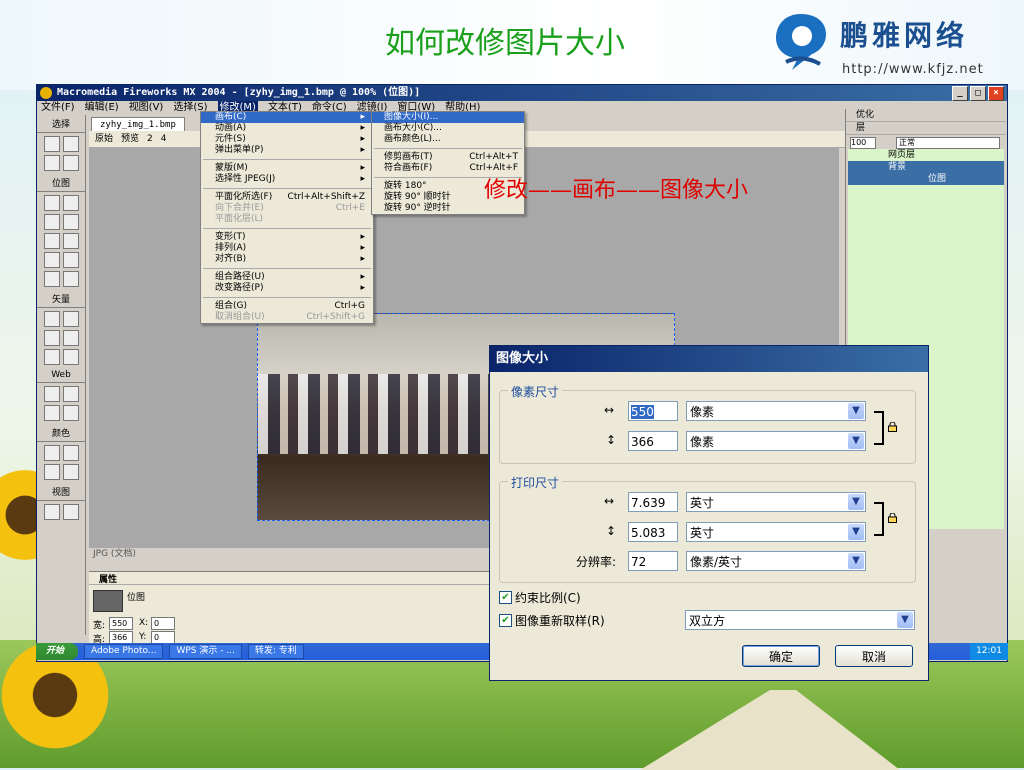 The image size is (1024, 770). Describe the element at coordinates (653, 532) in the screenshot. I see `print-height-input: 5.083` at that location.